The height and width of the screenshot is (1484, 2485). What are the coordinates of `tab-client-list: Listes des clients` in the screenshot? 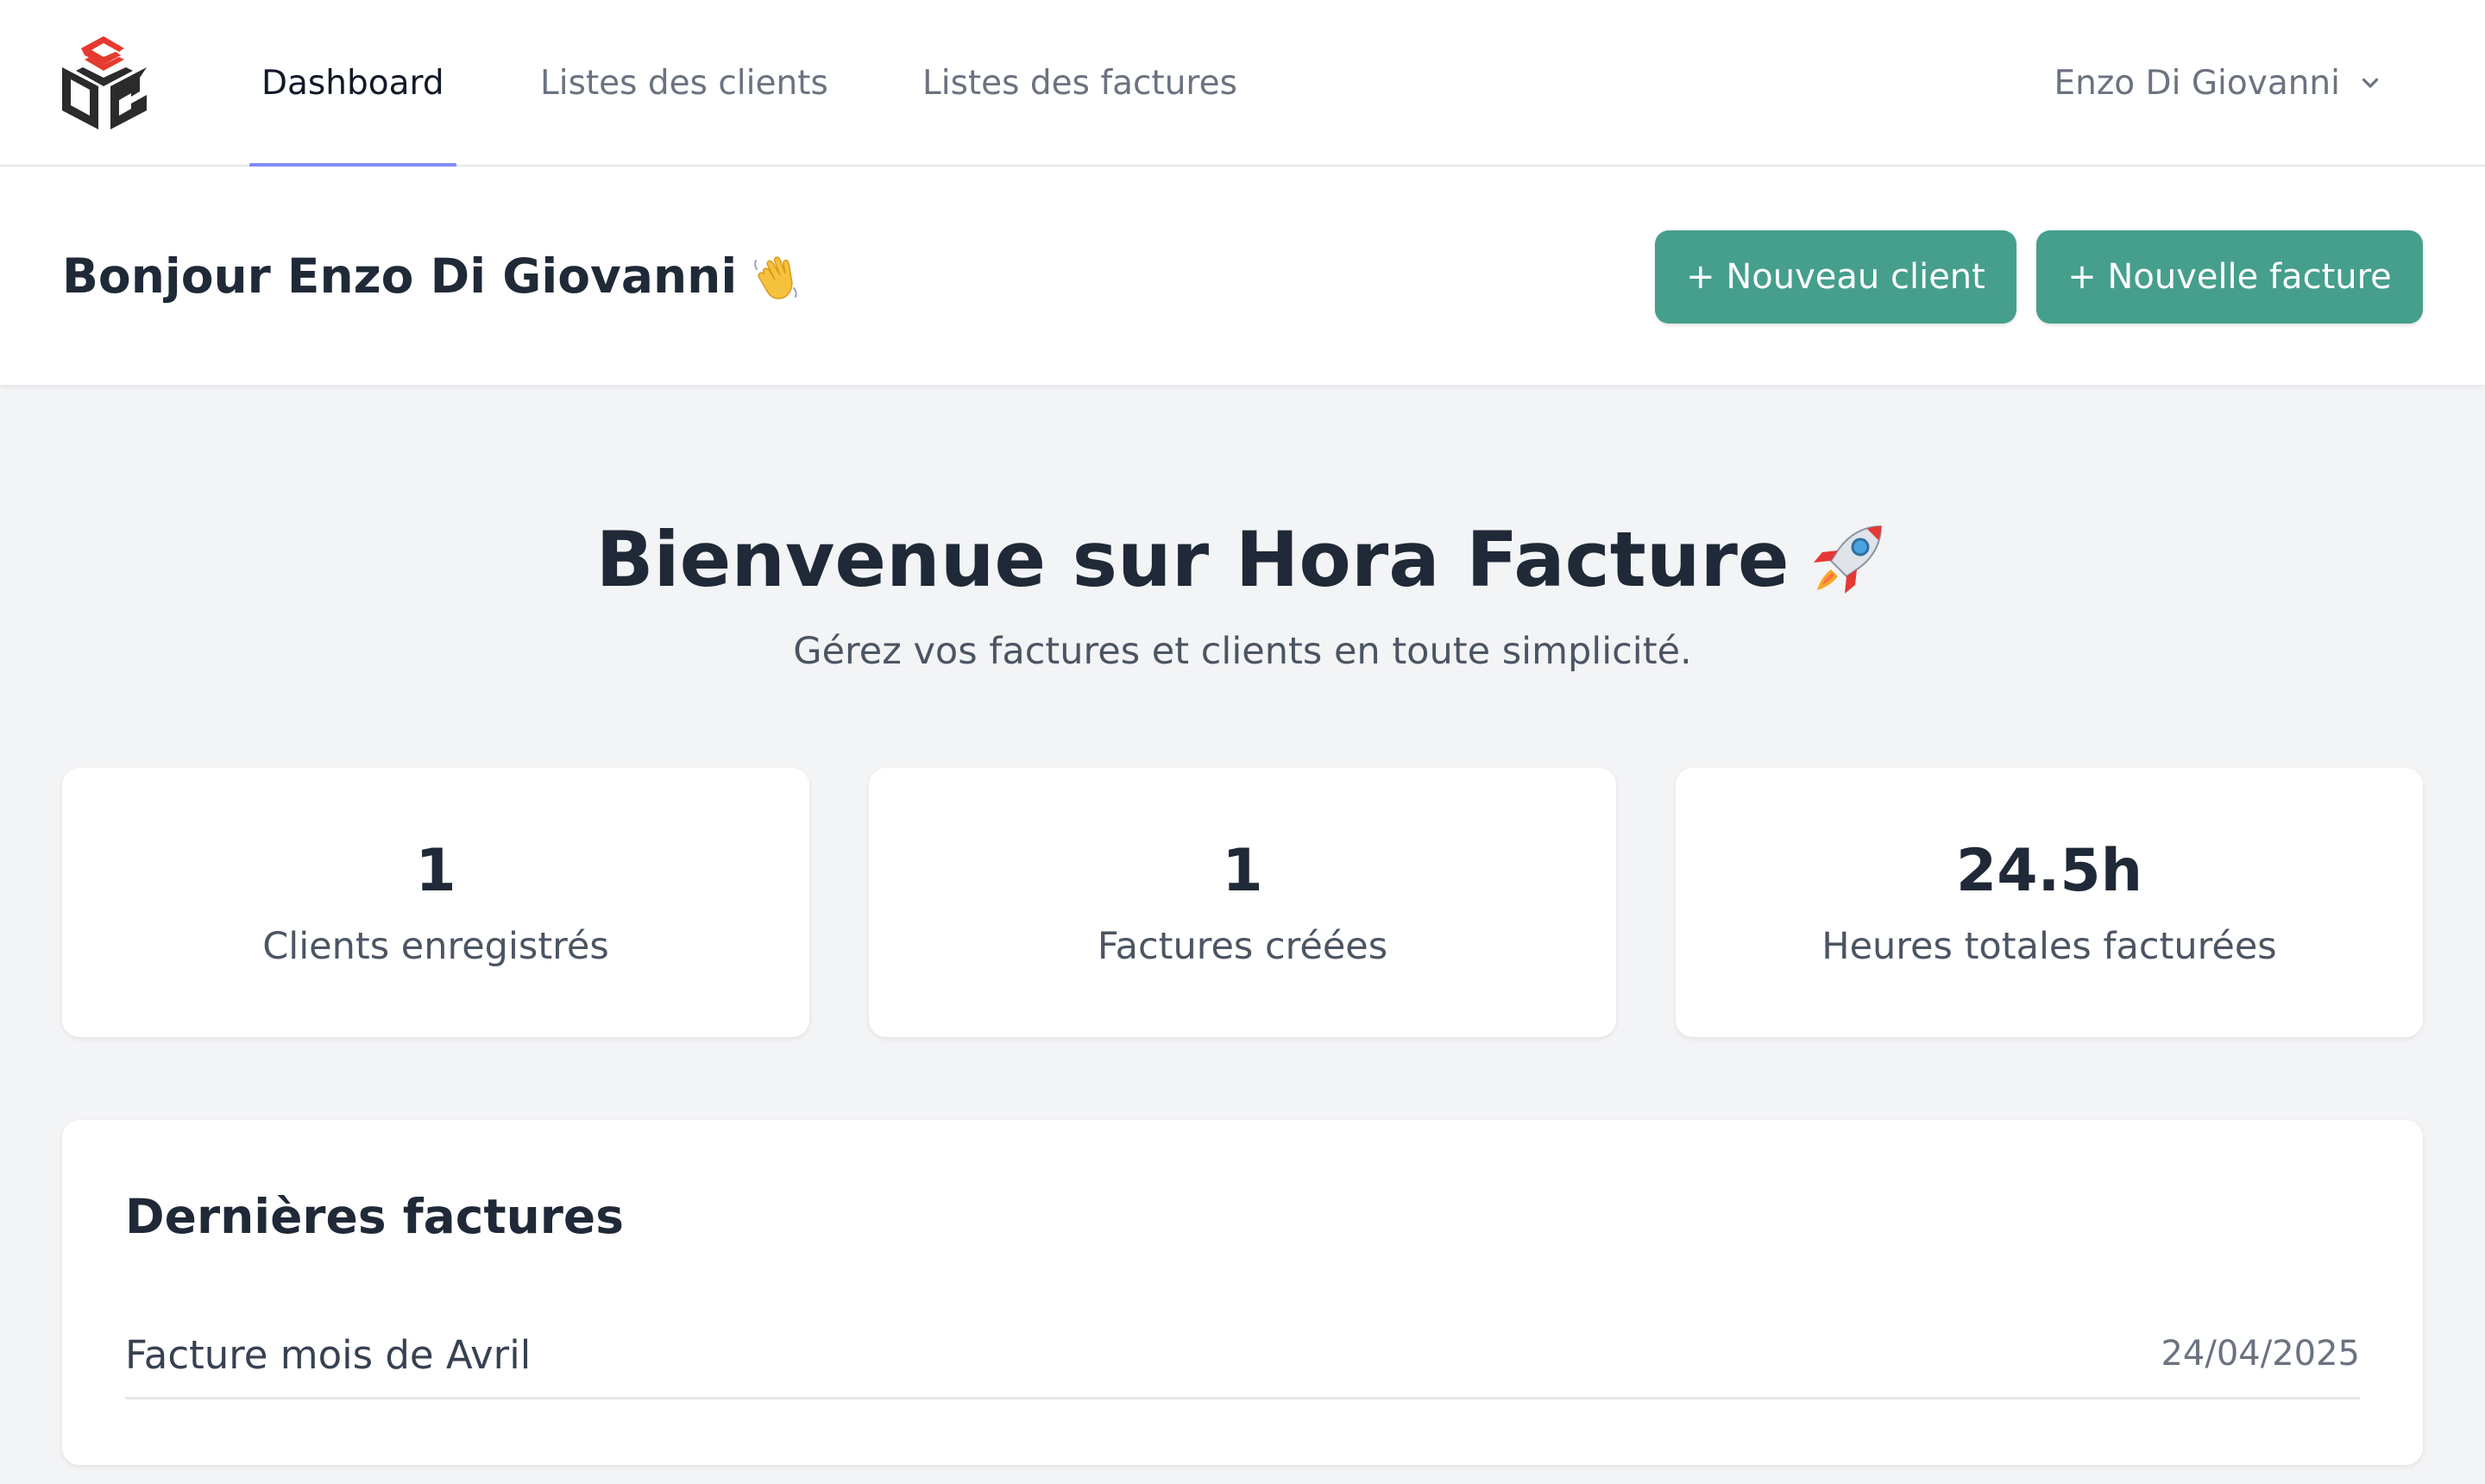 It's located at (684, 83).